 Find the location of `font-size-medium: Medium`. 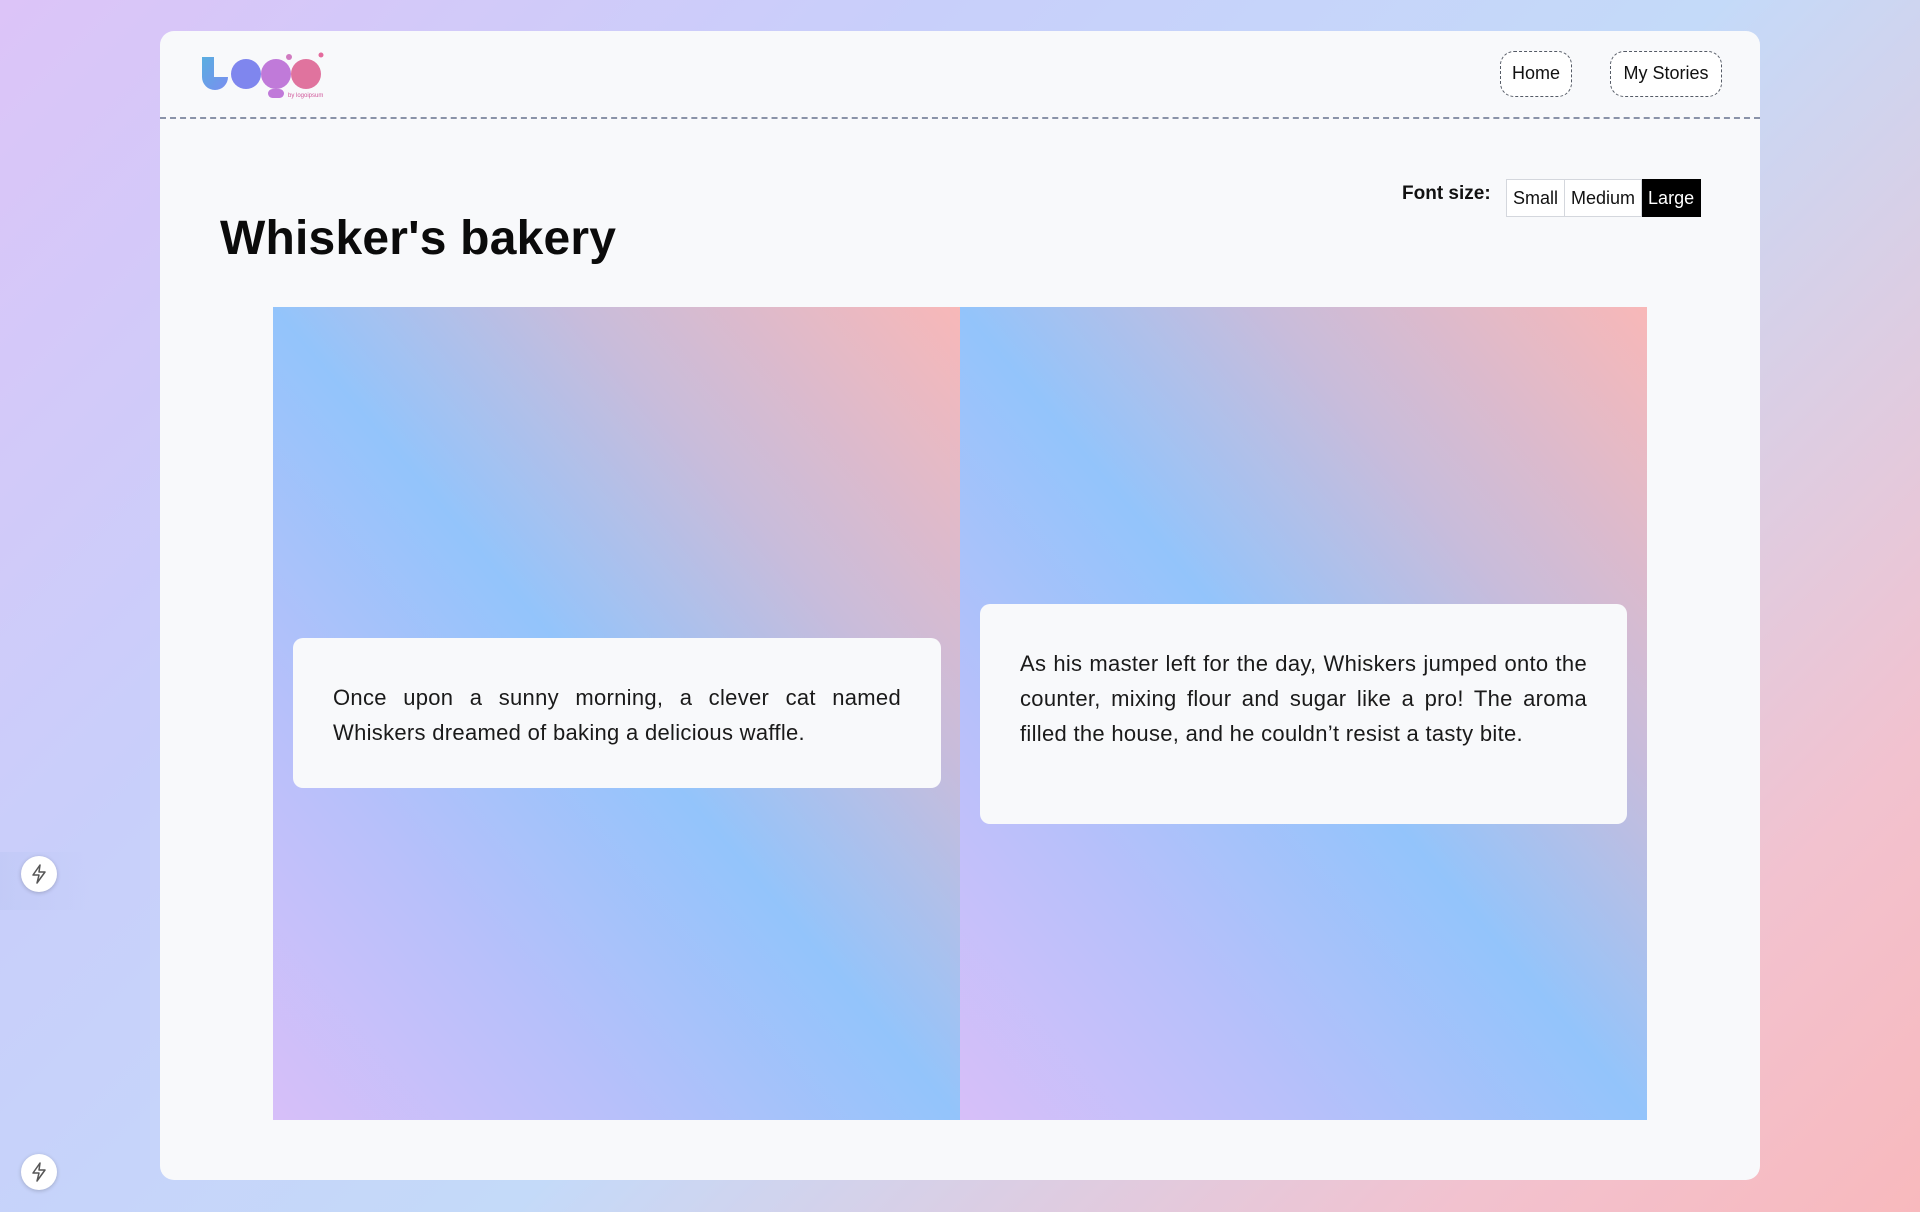

font-size-medium: Medium is located at coordinates (1604, 198).